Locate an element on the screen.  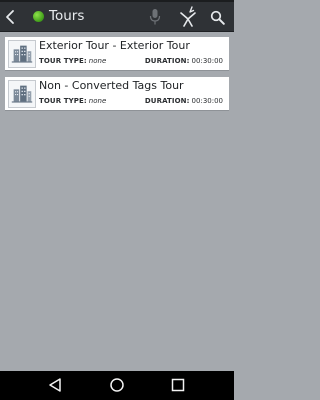
nav-home-icon is located at coordinates (117, 385).